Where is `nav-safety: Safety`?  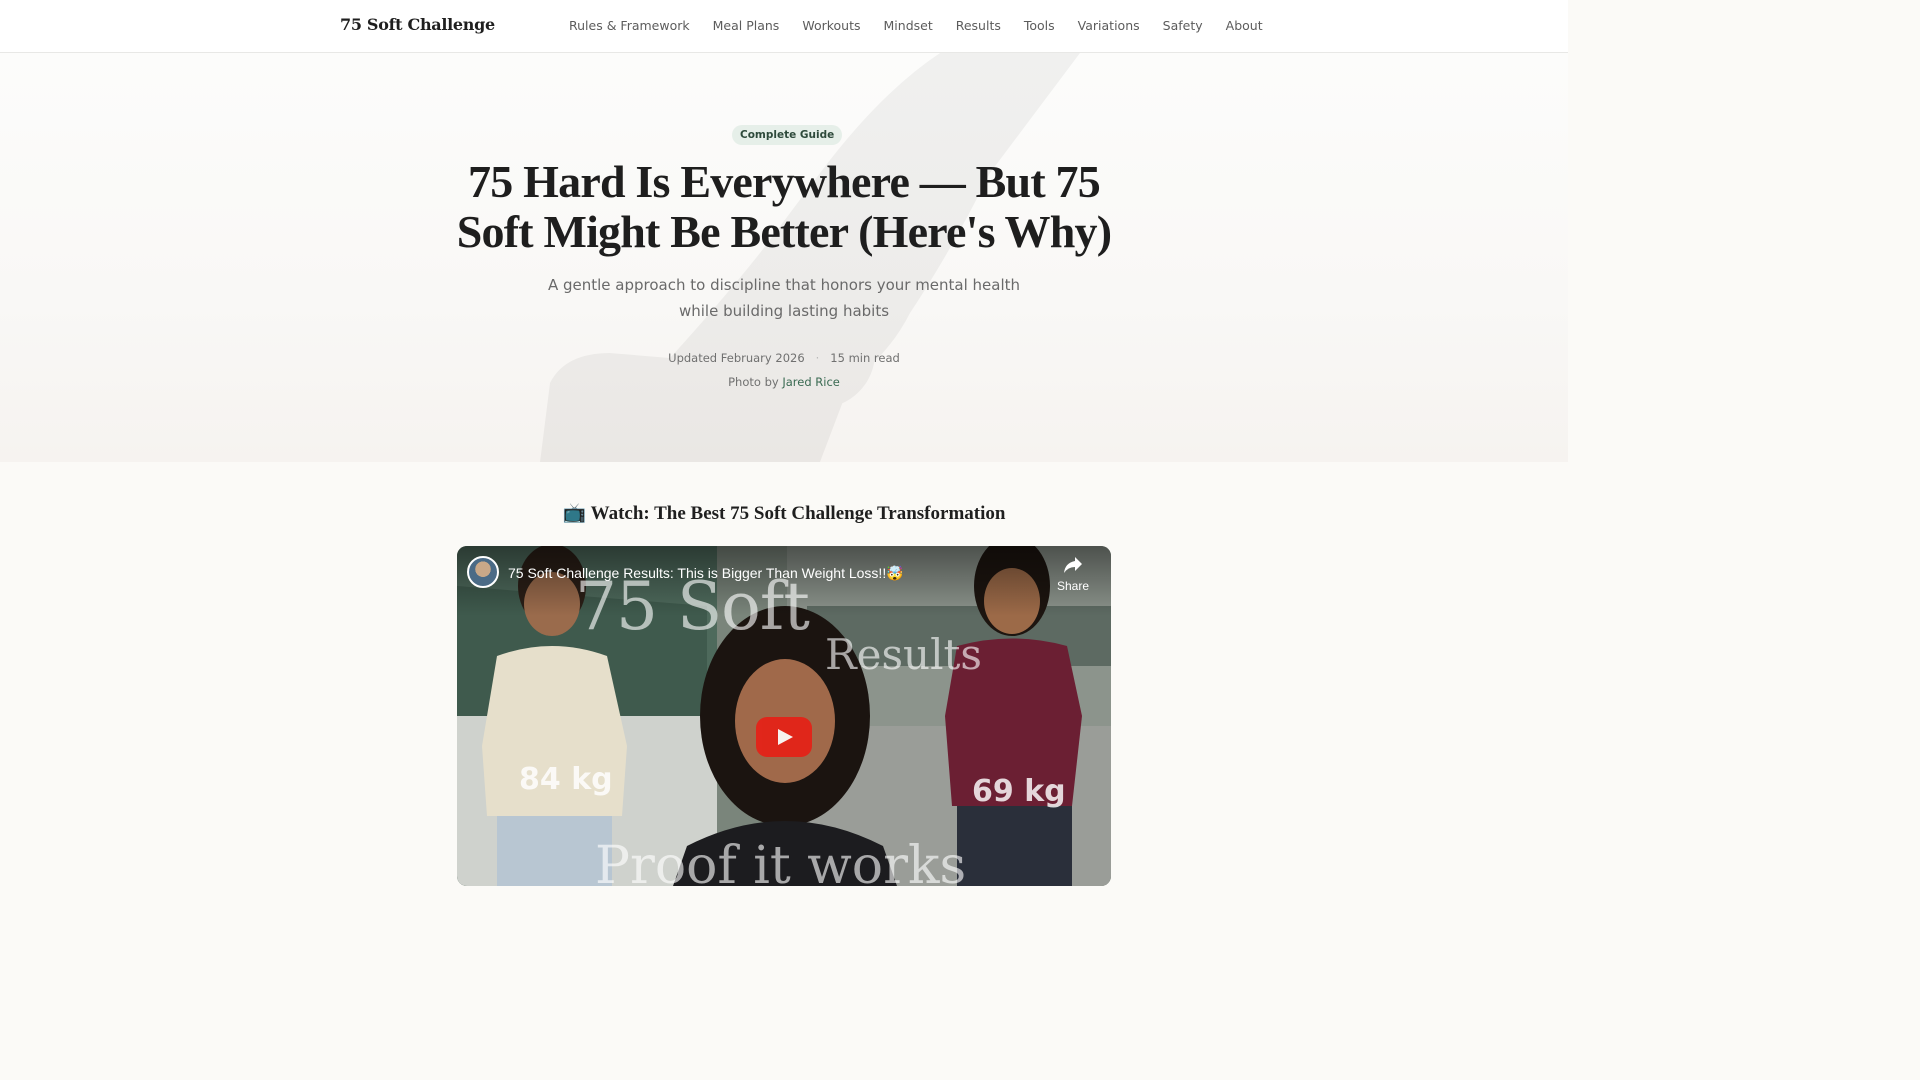 nav-safety: Safety is located at coordinates (1183, 25).